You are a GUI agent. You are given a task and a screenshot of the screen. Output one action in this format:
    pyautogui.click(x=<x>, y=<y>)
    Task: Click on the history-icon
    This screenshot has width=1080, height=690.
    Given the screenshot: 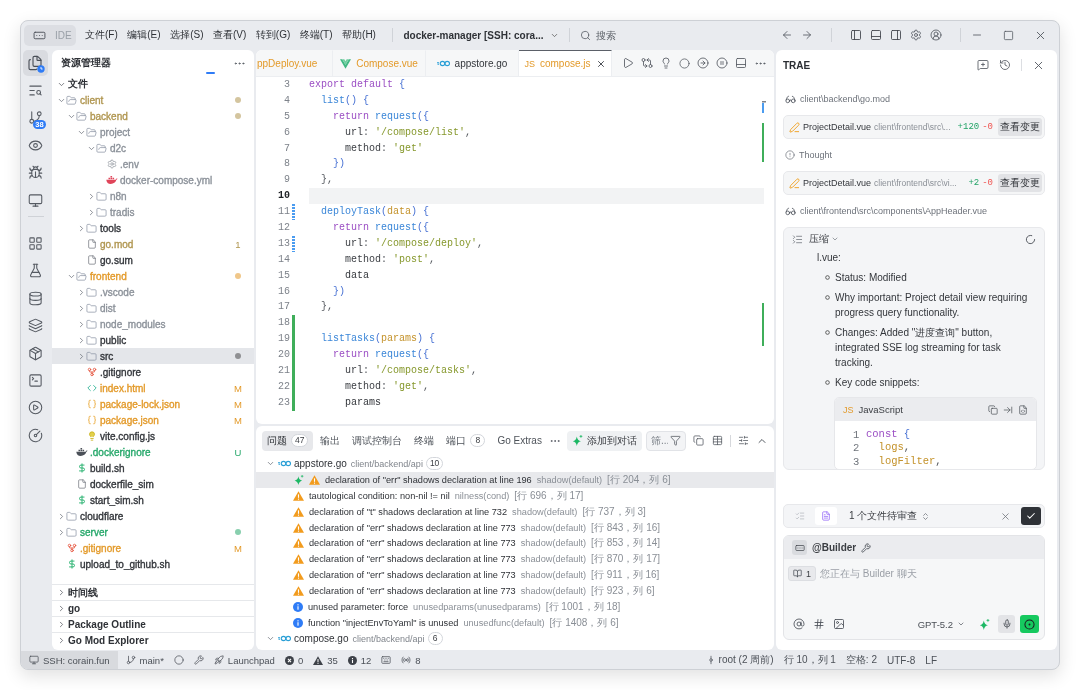 What is the action you would take?
    pyautogui.click(x=1005, y=65)
    